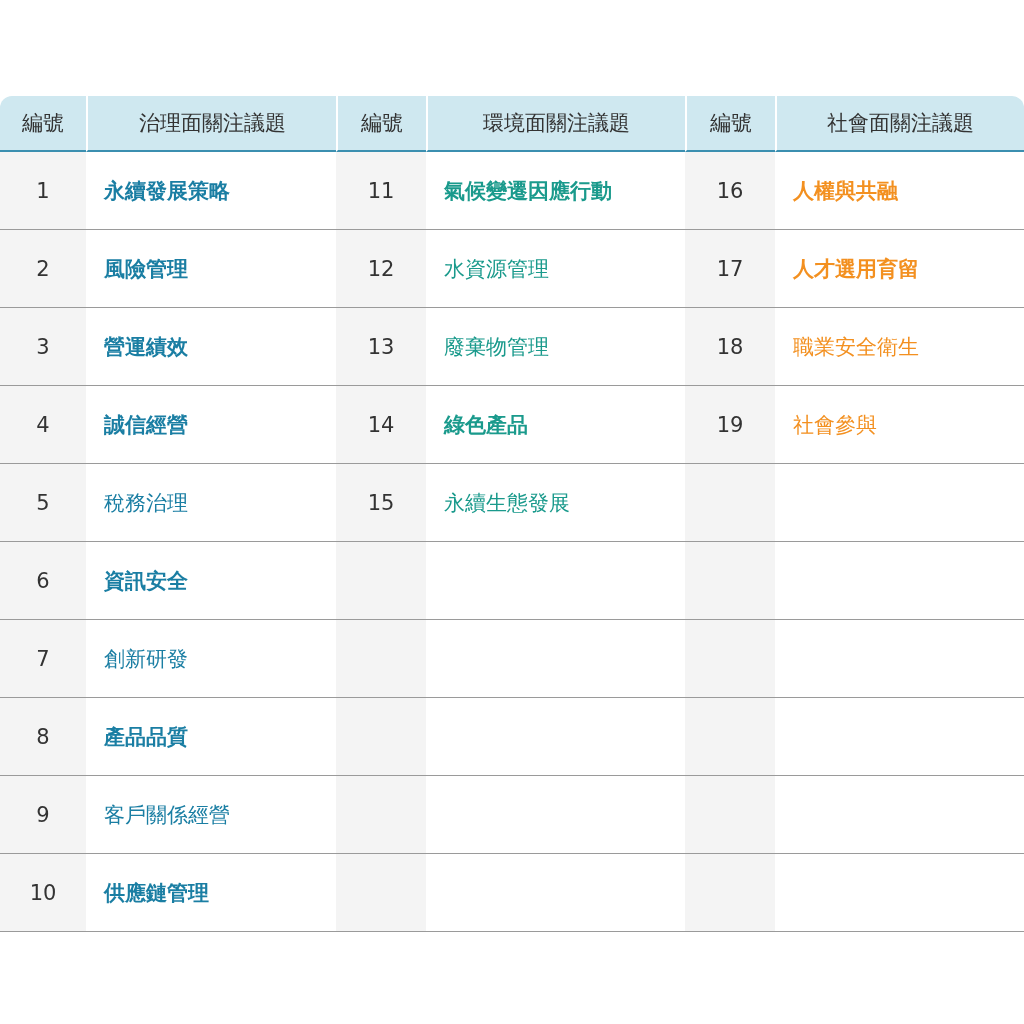  Describe the element at coordinates (381, 347) in the screenshot. I see `table-cell: 13` at that location.